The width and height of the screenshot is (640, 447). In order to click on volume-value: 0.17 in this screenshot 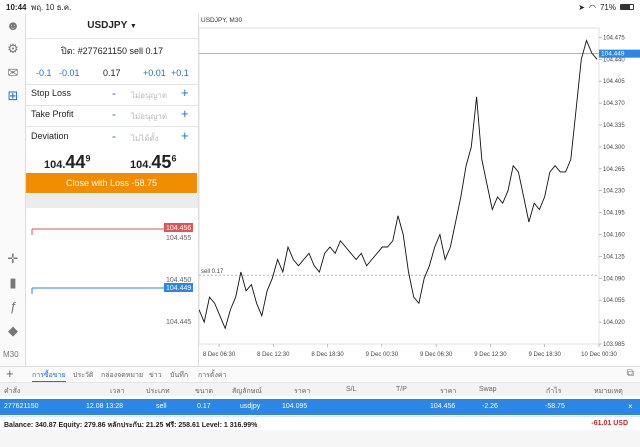, I will do `click(112, 73)`.